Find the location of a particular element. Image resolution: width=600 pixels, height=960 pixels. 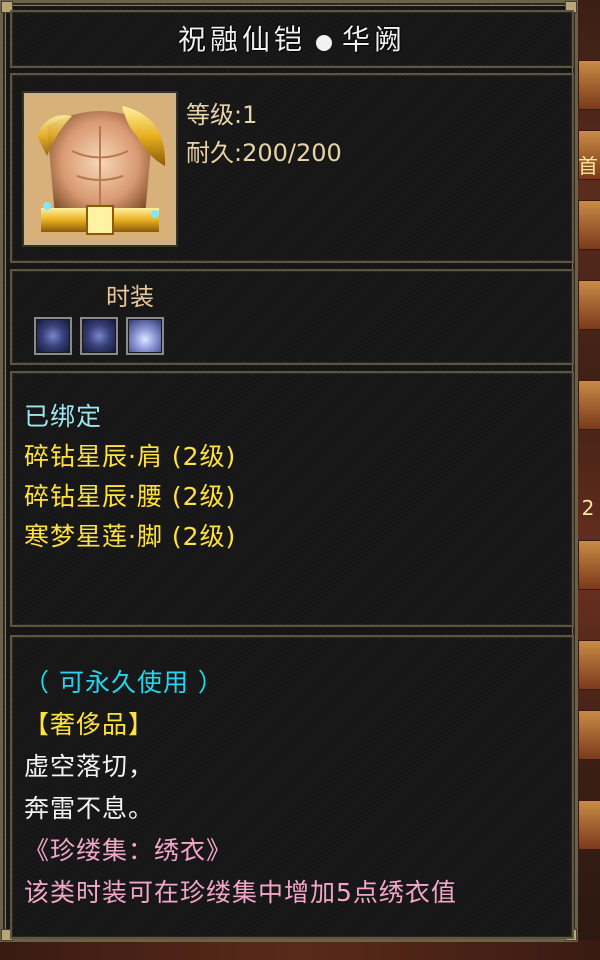

fashion-label: 时装 is located at coordinates (130, 297).